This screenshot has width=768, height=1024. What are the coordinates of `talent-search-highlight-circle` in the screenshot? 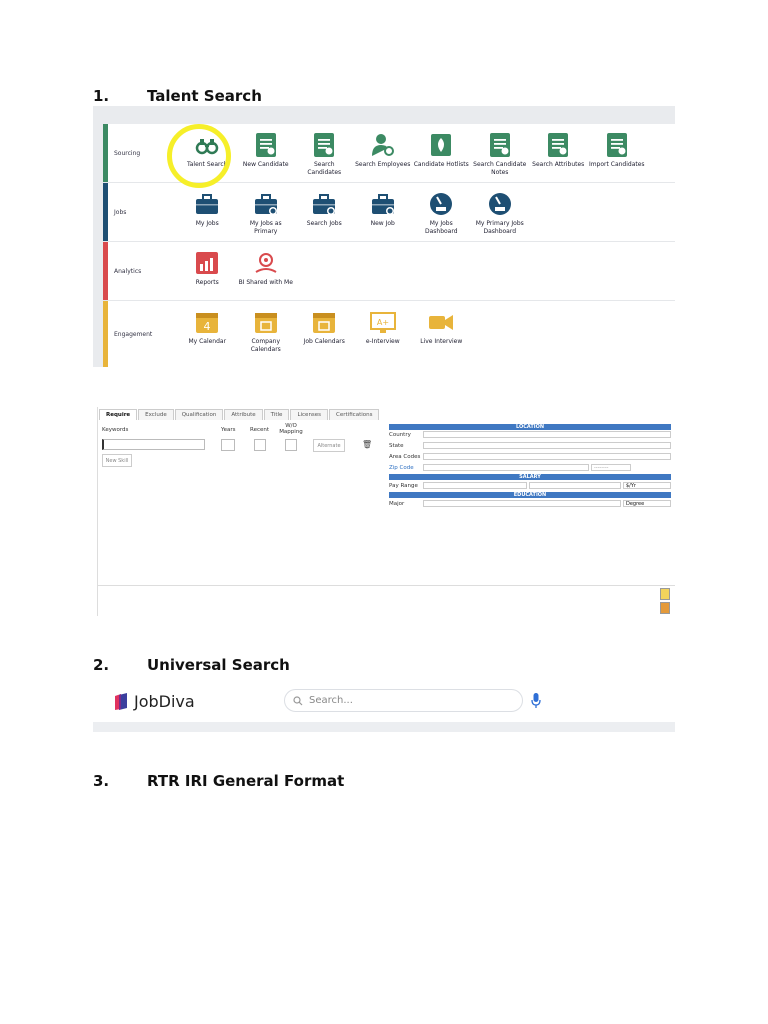 It's located at (199, 156).